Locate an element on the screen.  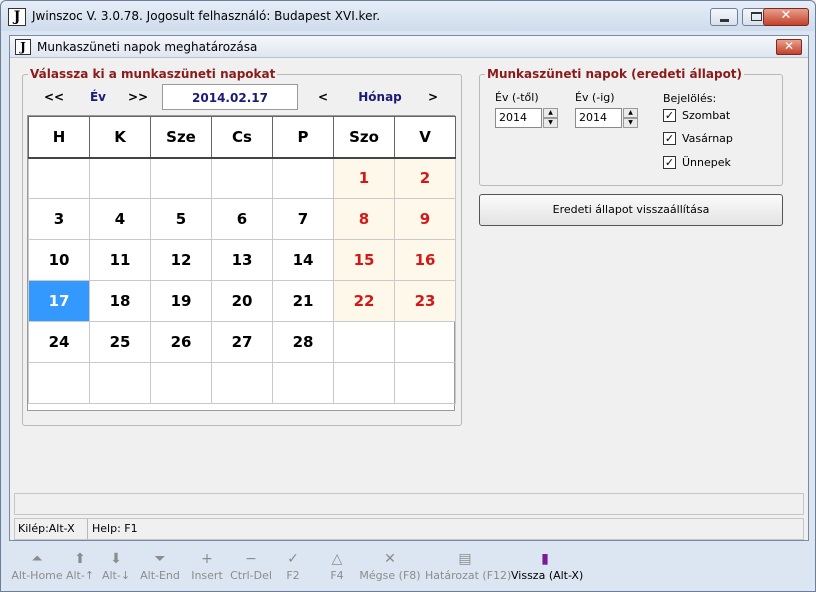
day-cell: 7 is located at coordinates (303, 219).